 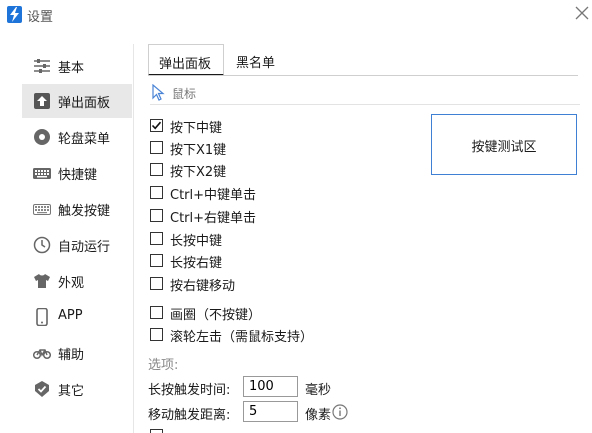 I want to click on checkbox-label: 按下X1键, so click(x=198, y=150).